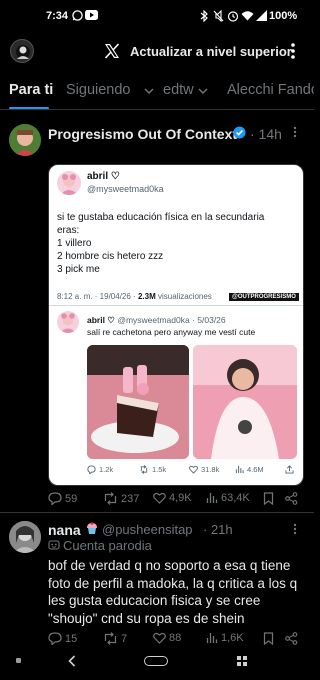  What do you see at coordinates (71, 638) in the screenshot?
I see `reply-count: 15` at bounding box center [71, 638].